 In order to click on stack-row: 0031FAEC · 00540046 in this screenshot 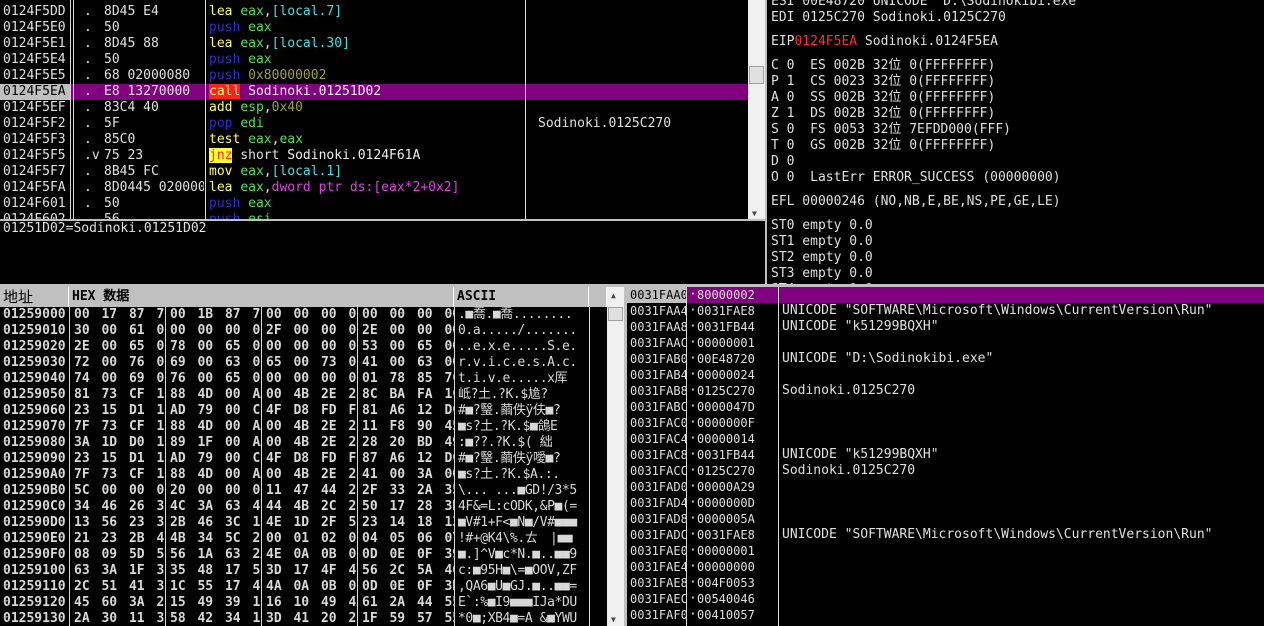, I will do `click(945, 599)`.